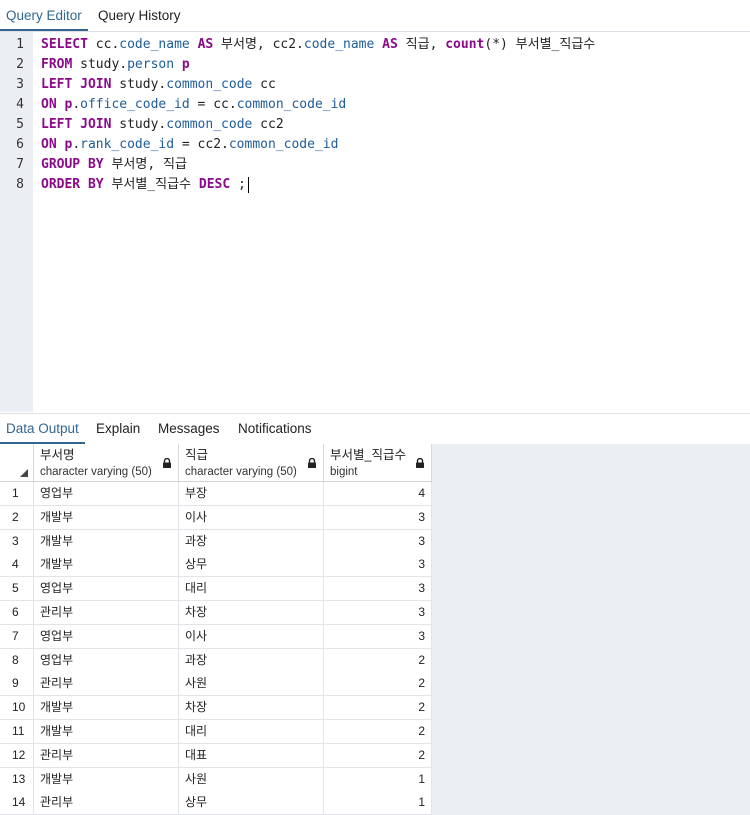 This screenshot has width=750, height=815. I want to click on row-number: 12, so click(17, 755).